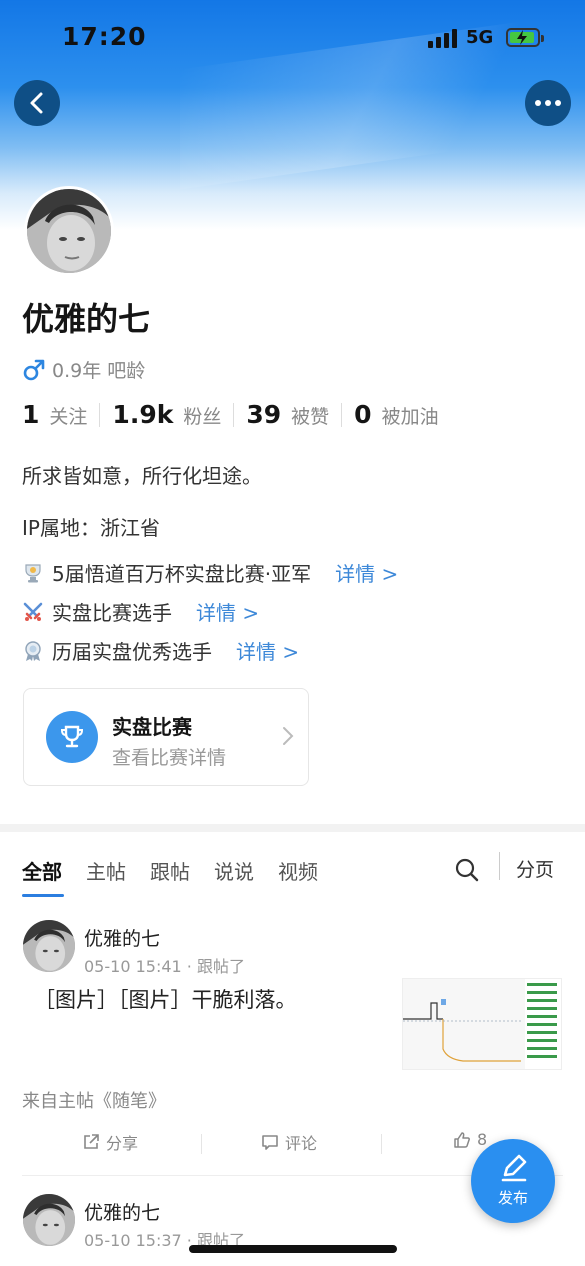 The width and height of the screenshot is (585, 1266). What do you see at coordinates (72, 737) in the screenshot?
I see `trophy-icon` at bounding box center [72, 737].